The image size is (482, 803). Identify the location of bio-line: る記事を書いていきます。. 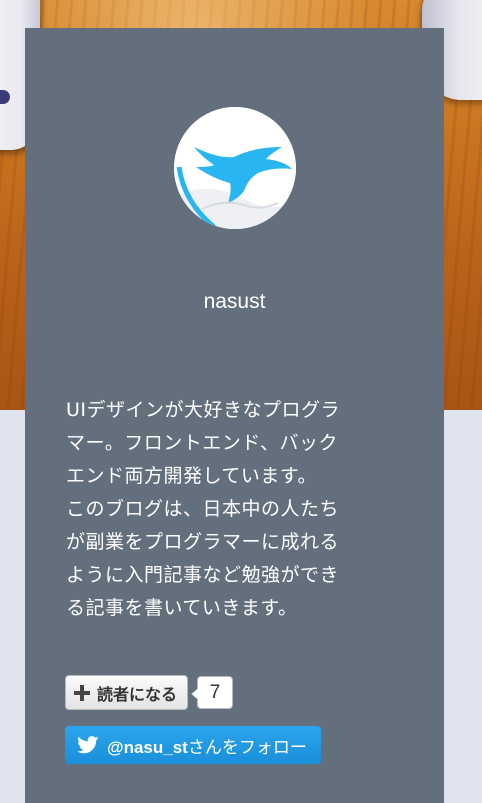
(182, 608).